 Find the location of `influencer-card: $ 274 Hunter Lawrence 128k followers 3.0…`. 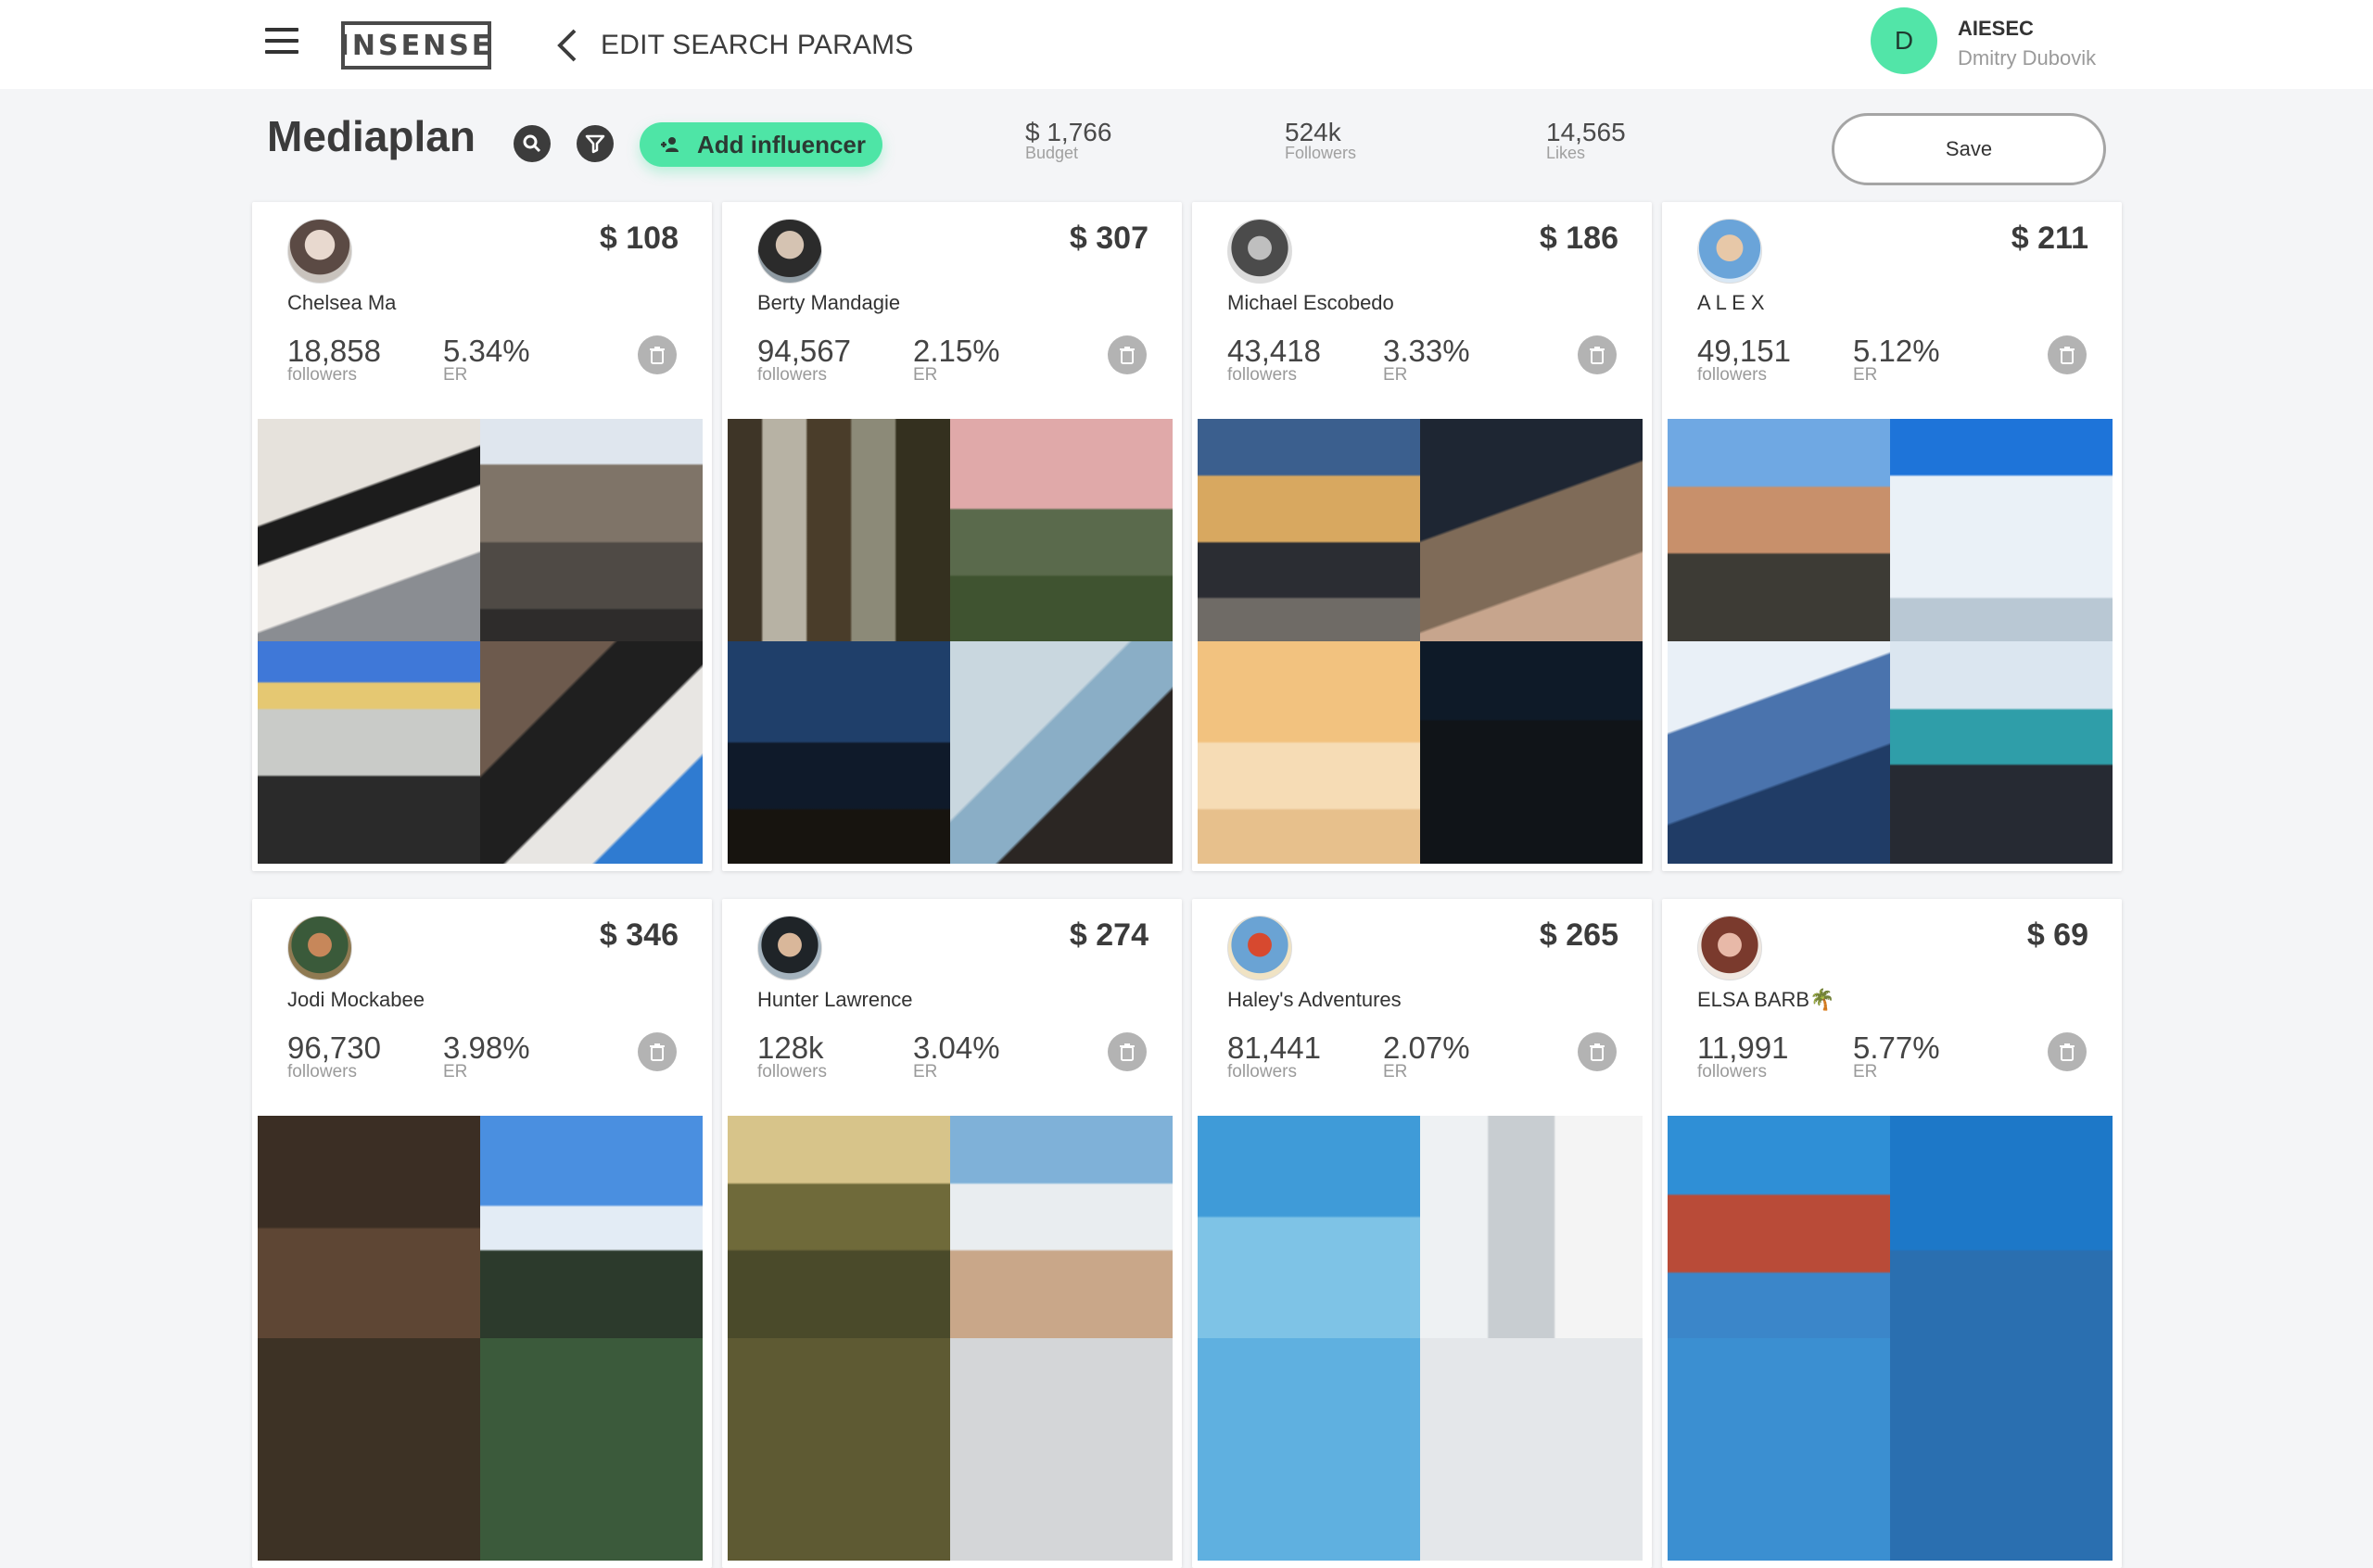

influencer-card: $ 274 Hunter Lawrence 128k followers 3.0… is located at coordinates (952, 1233).